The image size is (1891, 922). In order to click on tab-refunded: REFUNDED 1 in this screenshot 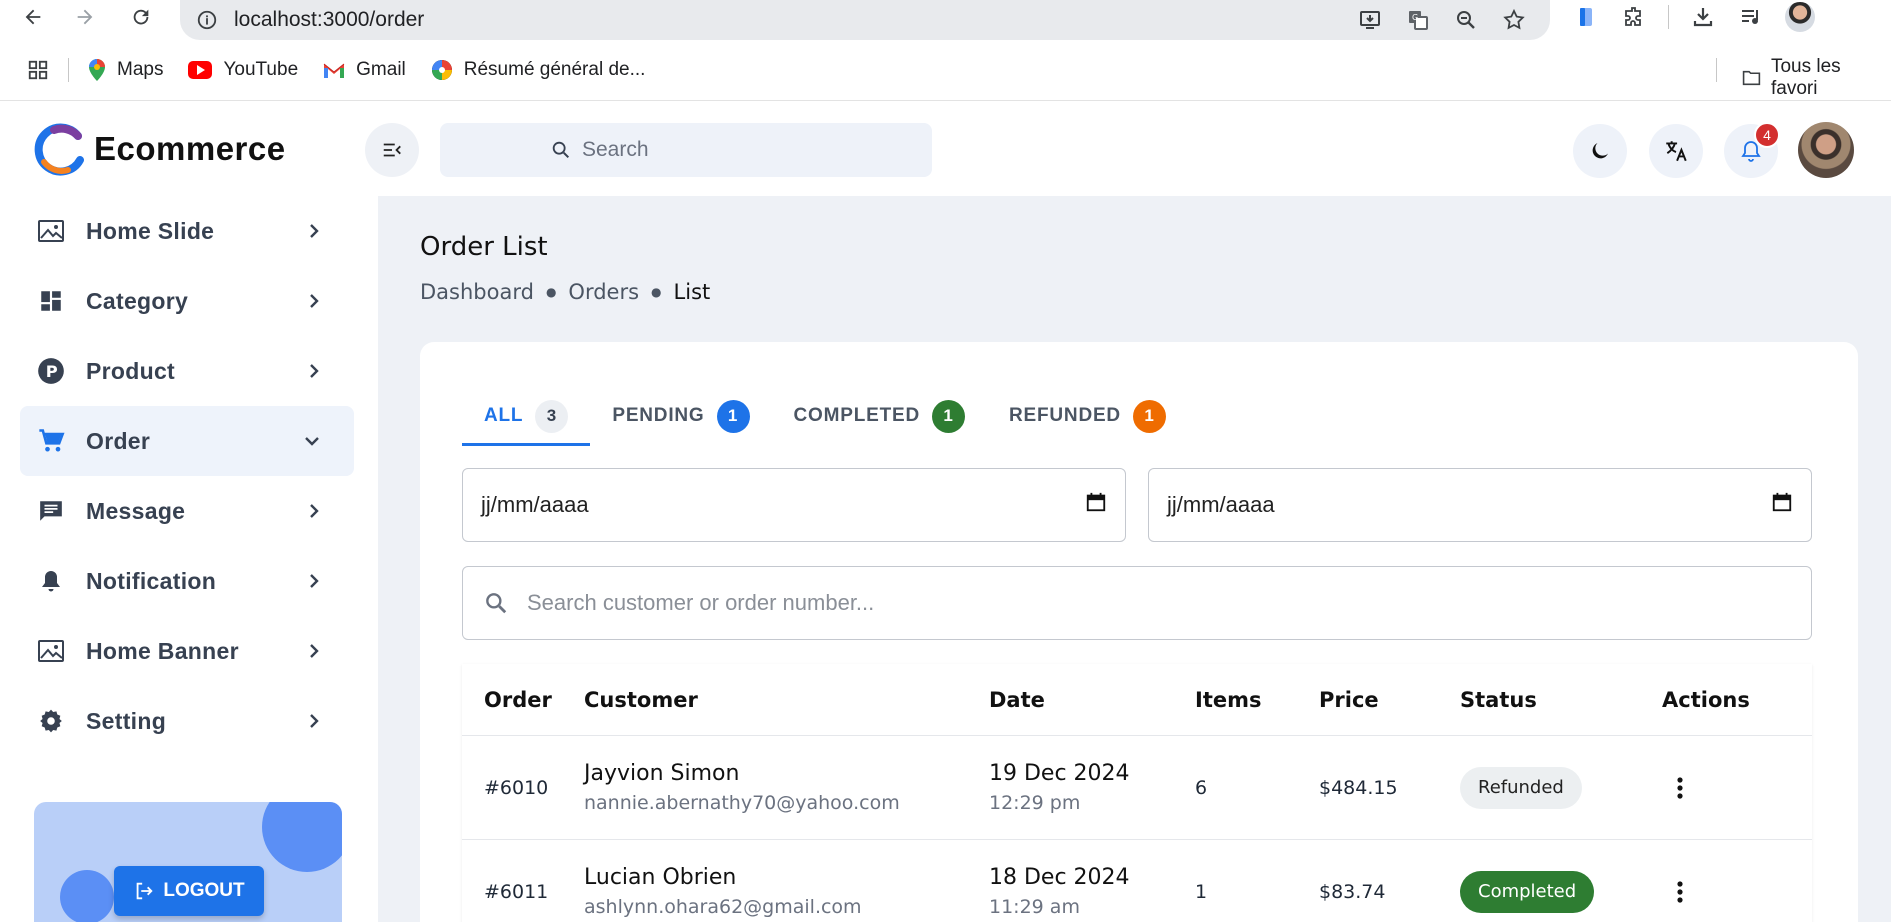, I will do `click(1087, 416)`.